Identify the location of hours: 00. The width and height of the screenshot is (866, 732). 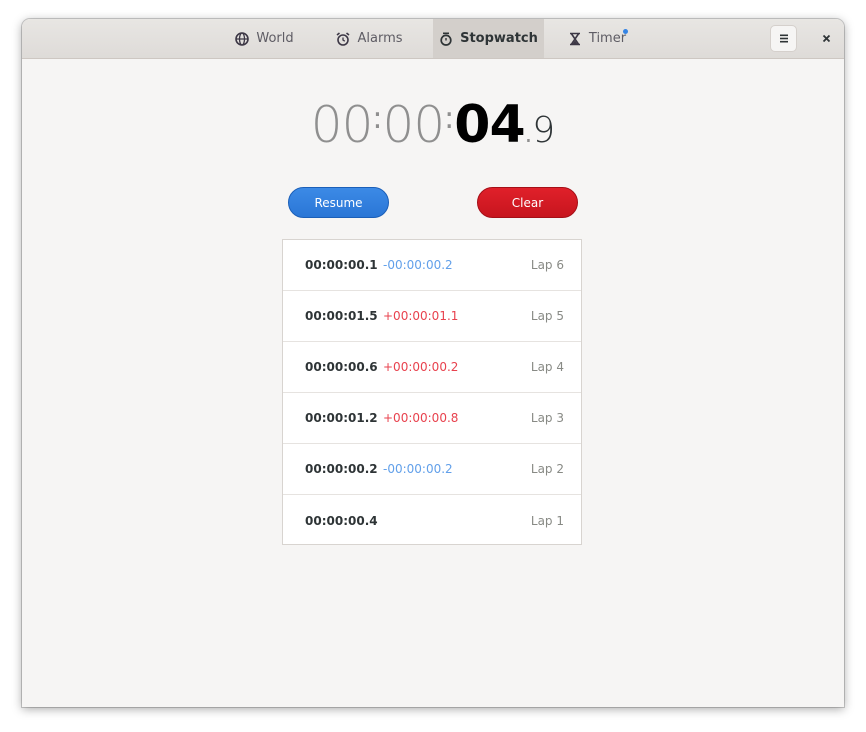
(342, 125).